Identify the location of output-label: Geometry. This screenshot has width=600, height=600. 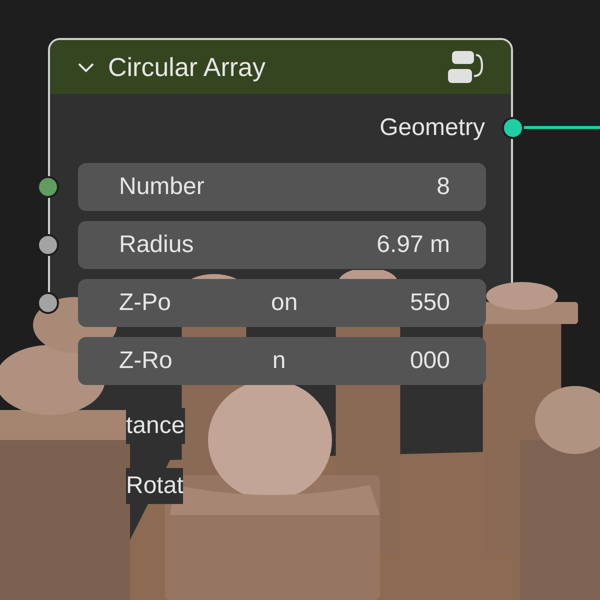
(432, 128).